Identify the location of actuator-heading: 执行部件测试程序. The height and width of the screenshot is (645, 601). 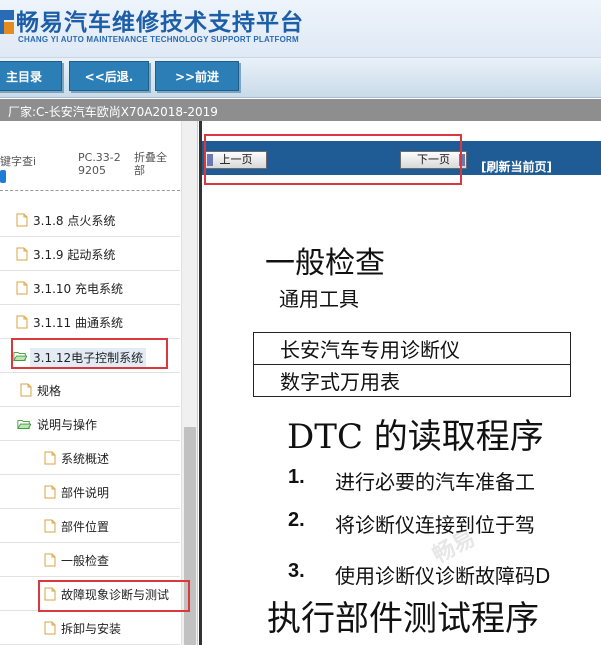
(403, 619).